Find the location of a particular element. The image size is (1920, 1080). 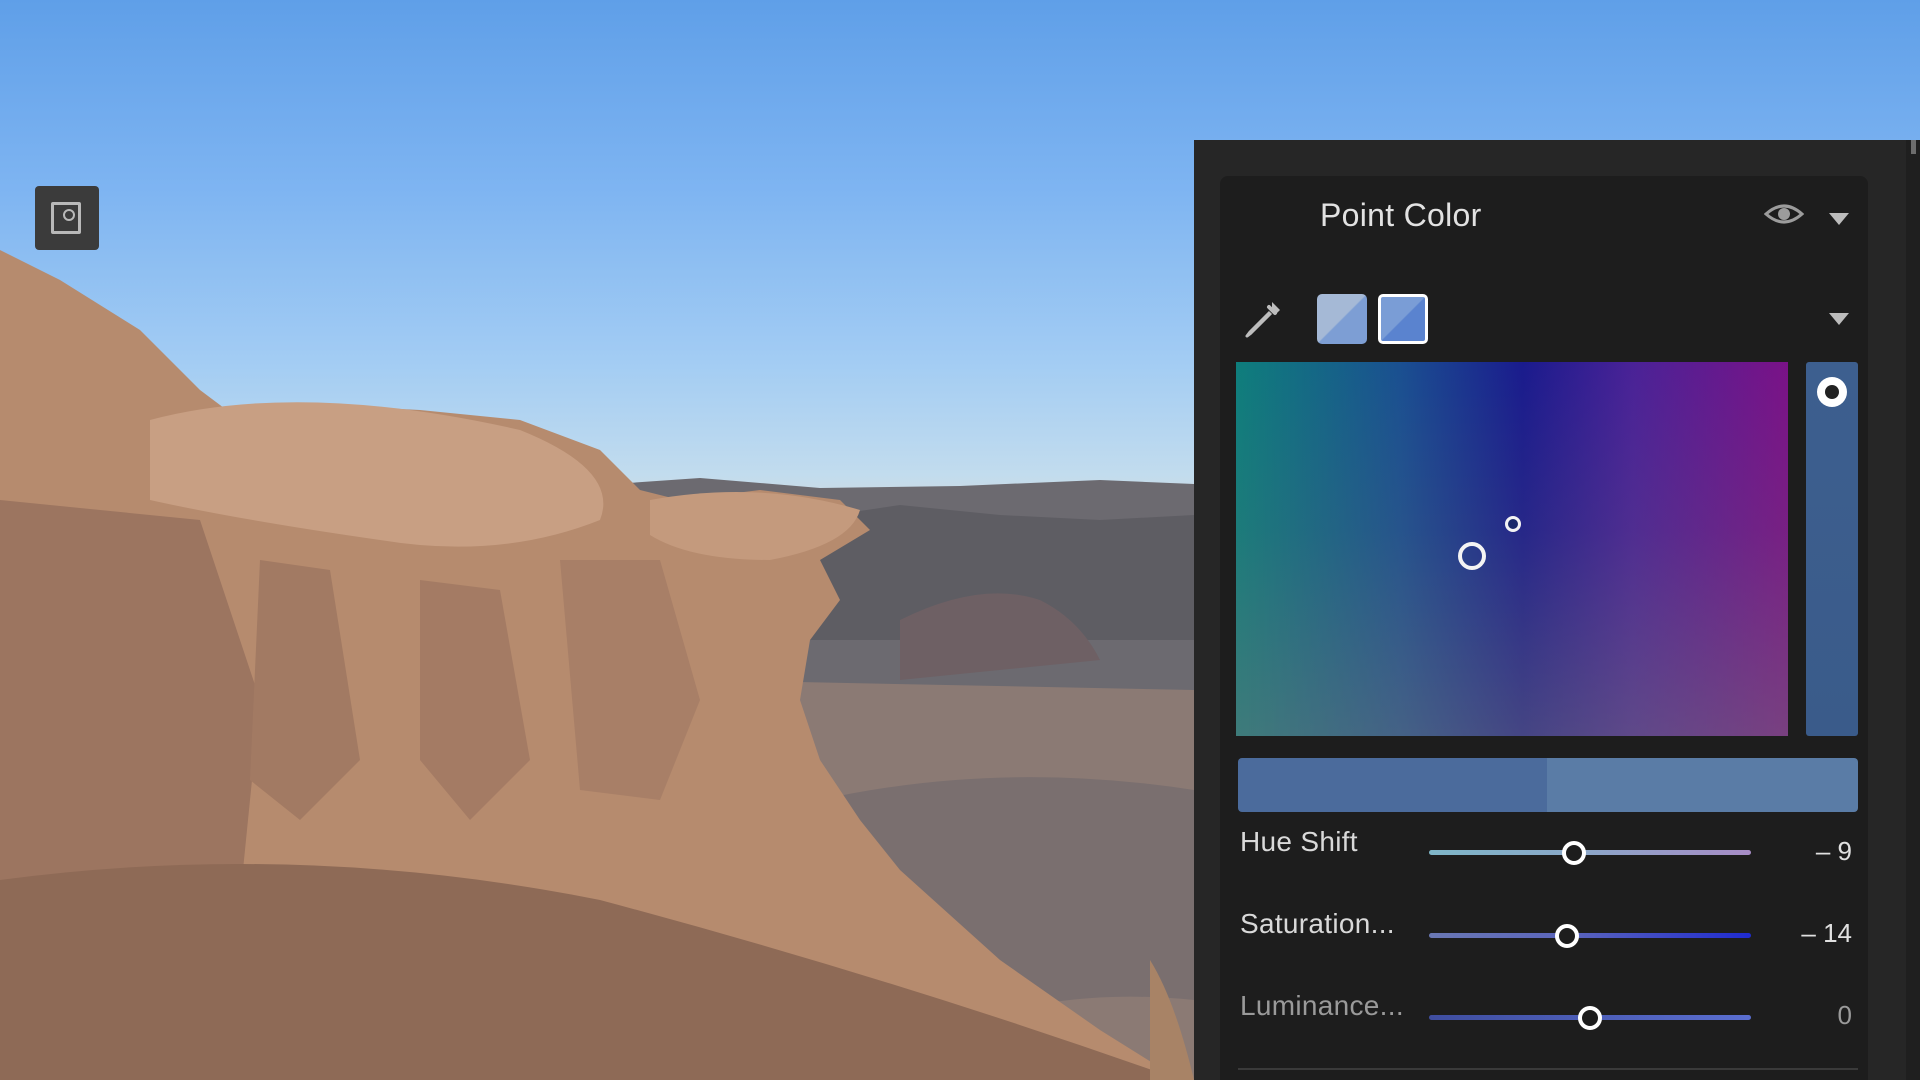

section-title: Point Color is located at coordinates (1401, 215).